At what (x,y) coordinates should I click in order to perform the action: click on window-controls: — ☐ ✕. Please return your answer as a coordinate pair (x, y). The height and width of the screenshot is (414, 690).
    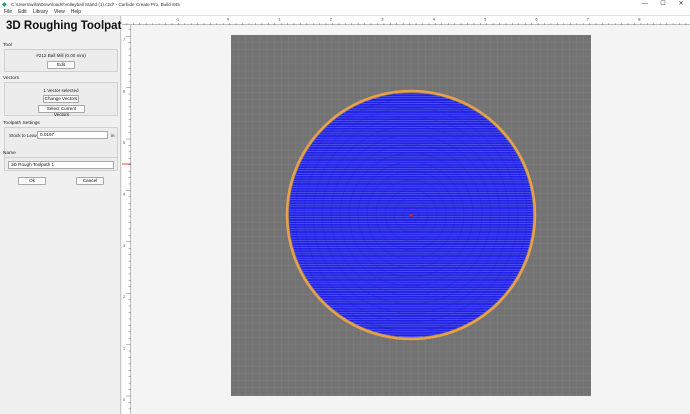
    Looking at the image, I should click on (663, 4).